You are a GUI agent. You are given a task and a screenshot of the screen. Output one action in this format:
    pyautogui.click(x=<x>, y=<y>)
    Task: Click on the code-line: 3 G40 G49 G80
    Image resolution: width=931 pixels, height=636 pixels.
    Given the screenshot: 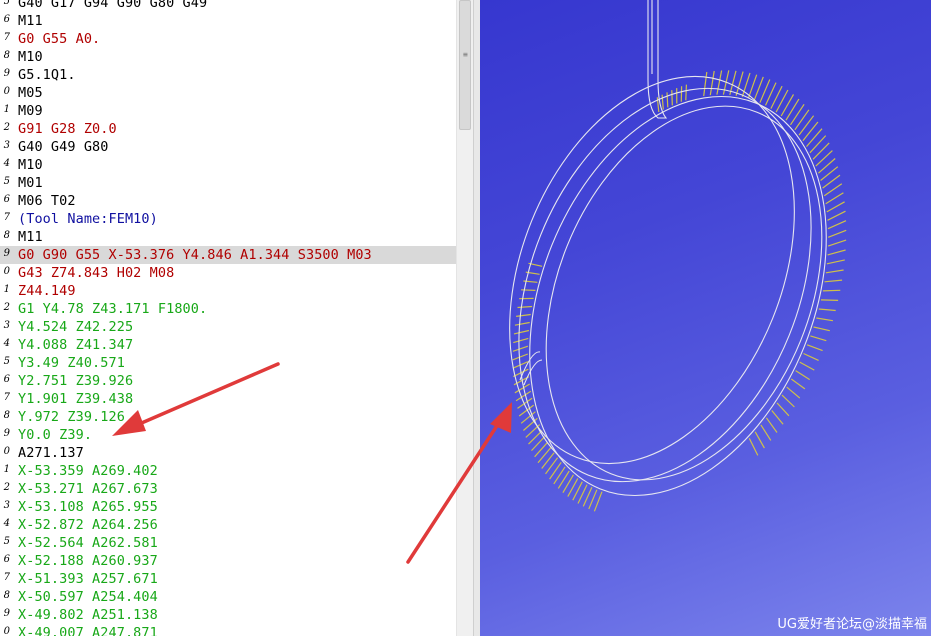 What is the action you would take?
    pyautogui.click(x=228, y=147)
    